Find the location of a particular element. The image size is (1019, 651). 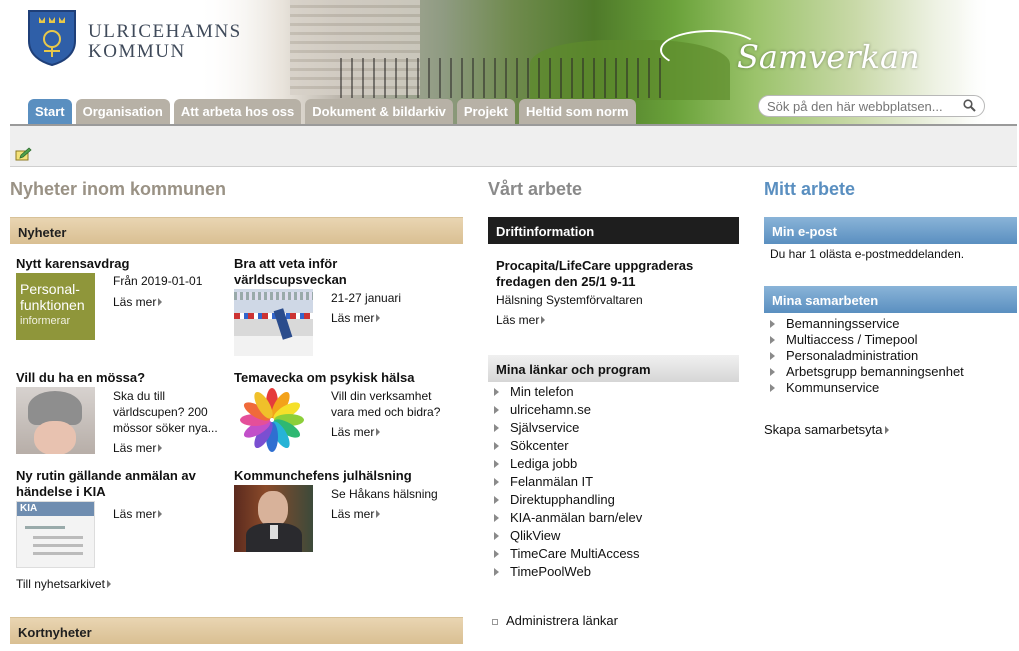

edit-page-icon is located at coordinates (23, 153).